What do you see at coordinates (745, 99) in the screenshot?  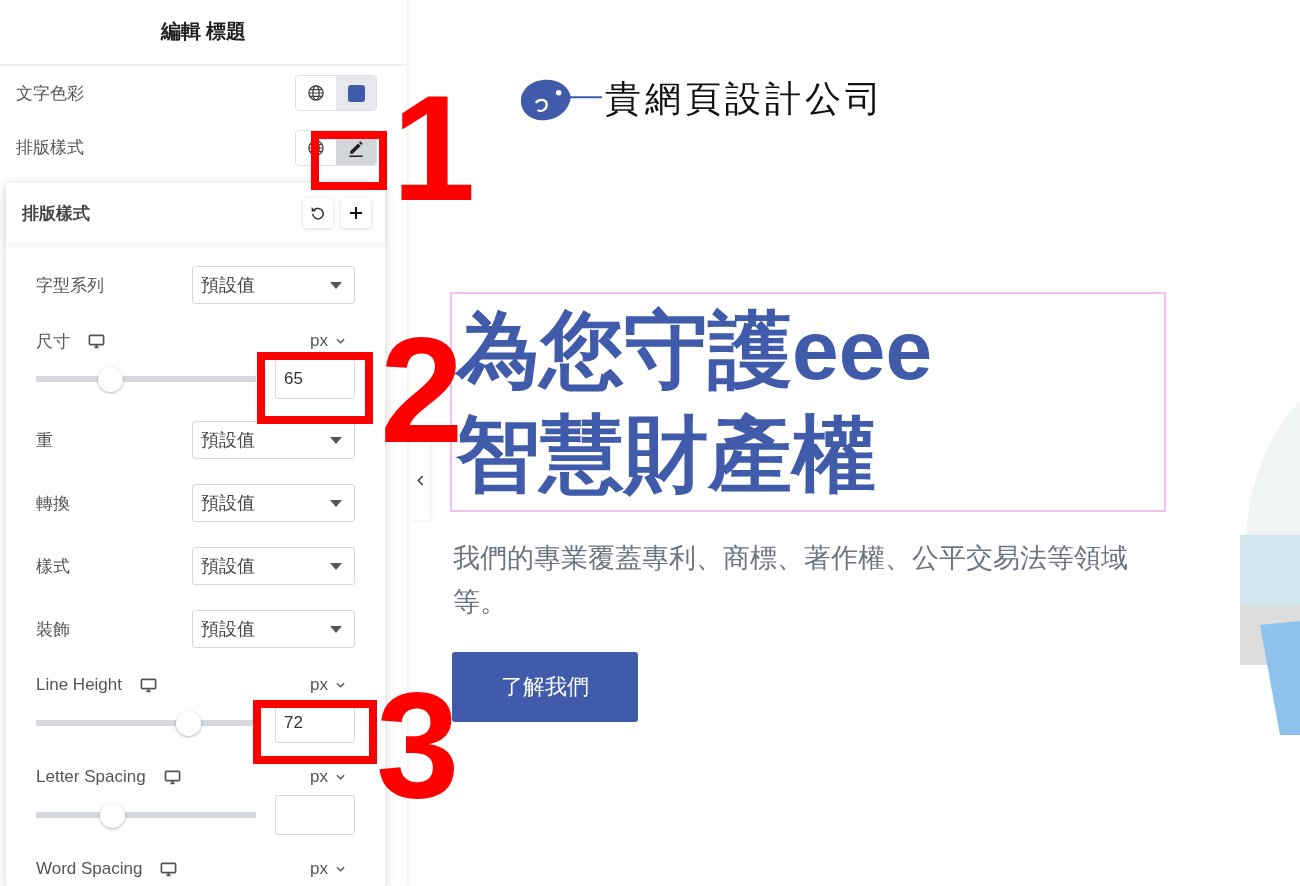 I see `logo-text: 貴網頁設計公司` at bounding box center [745, 99].